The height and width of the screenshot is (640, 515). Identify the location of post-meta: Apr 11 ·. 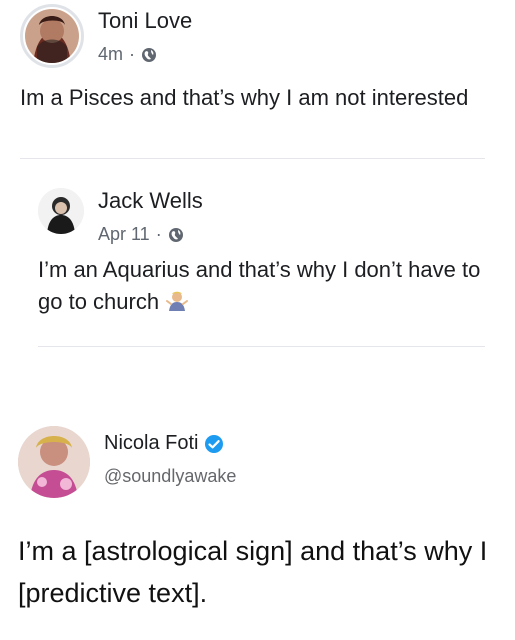
(141, 234).